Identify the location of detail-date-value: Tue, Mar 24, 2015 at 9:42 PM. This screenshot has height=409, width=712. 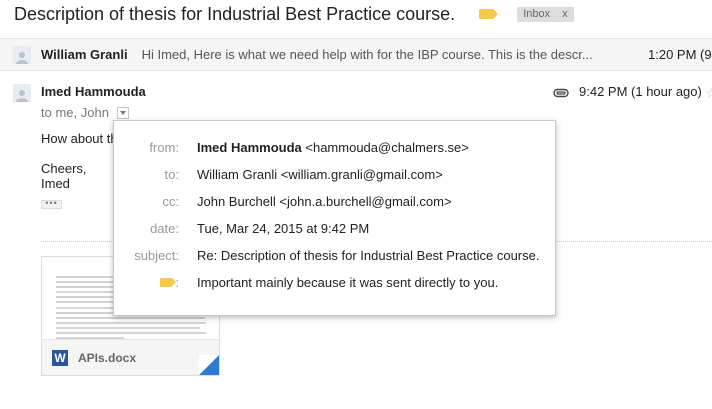
(283, 228).